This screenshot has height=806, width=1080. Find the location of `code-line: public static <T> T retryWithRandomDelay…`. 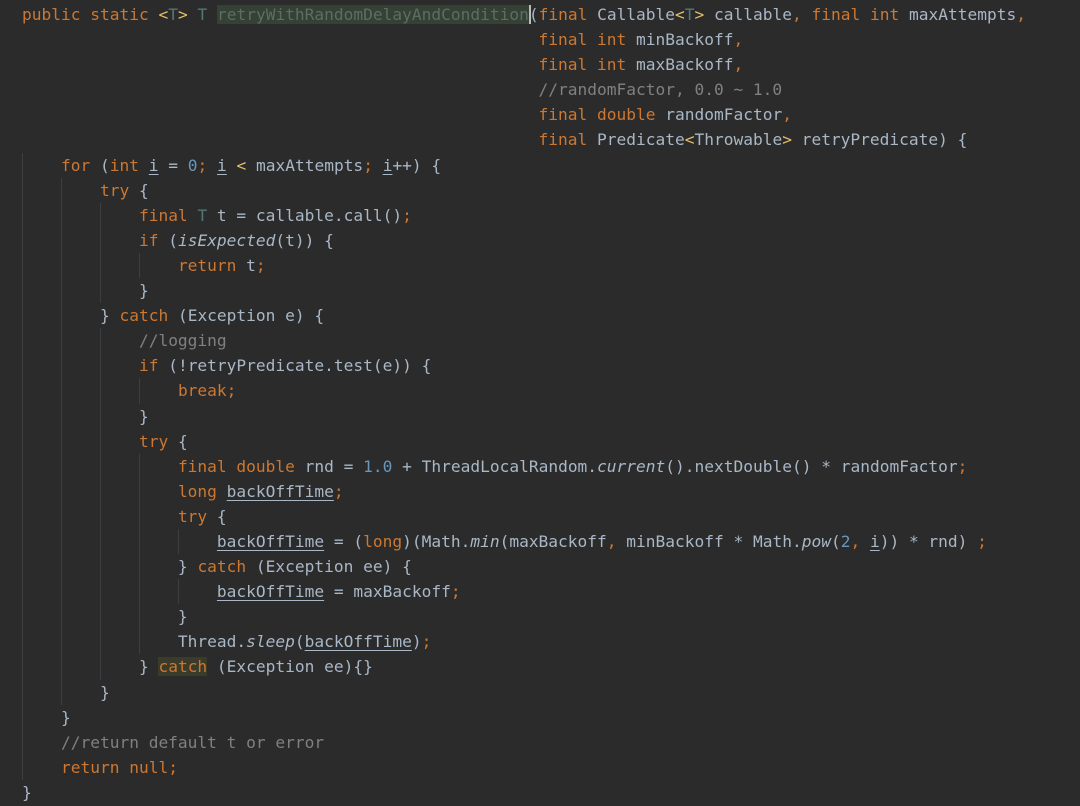

code-line: public static <T> T retryWithRandomDelay… is located at coordinates (513, 14).